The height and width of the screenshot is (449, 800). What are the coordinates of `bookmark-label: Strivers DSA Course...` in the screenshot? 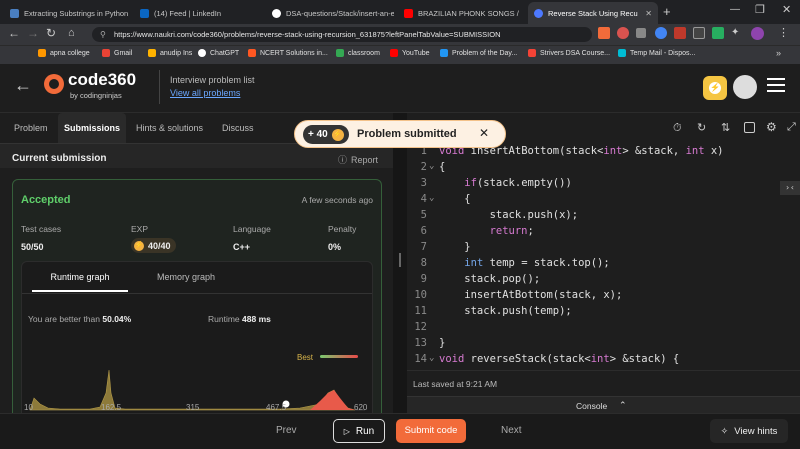 It's located at (575, 53).